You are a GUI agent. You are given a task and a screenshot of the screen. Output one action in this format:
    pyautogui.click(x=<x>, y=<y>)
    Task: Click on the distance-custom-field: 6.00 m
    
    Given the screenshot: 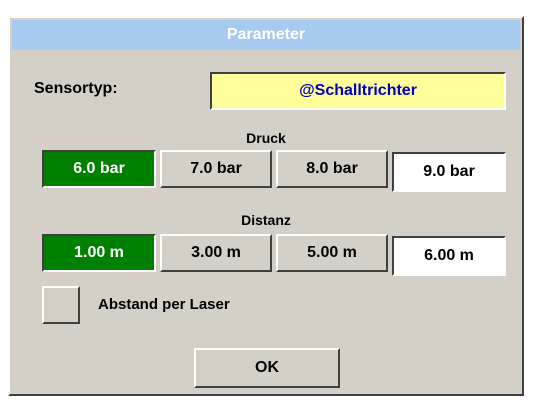 What is the action you would take?
    pyautogui.click(x=449, y=256)
    